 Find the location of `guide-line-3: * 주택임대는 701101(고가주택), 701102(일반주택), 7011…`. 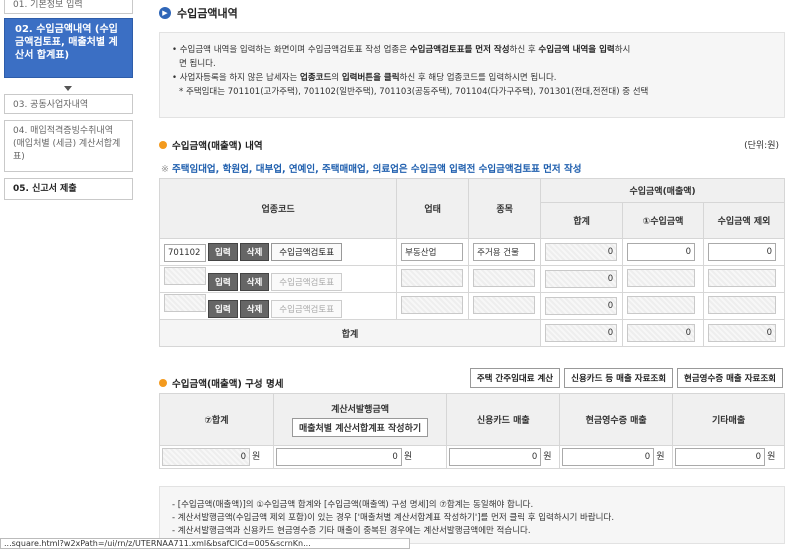

guide-line-3: * 주택임대는 701101(고가주택), 701102(일반주택), 7011… is located at coordinates (414, 92).